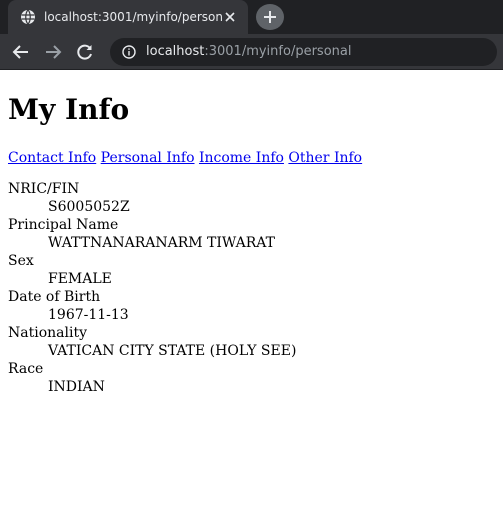 This screenshot has height=522, width=503. I want to click on forward-button, so click(53, 52).